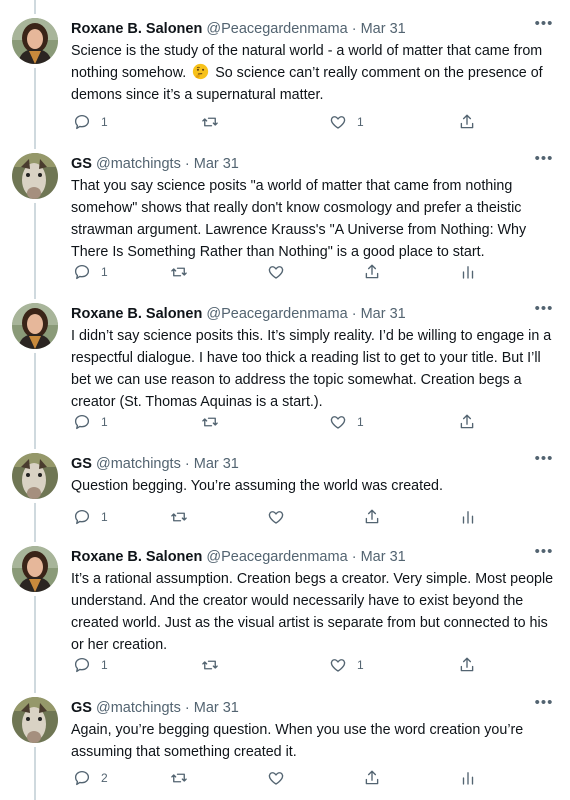  I want to click on reply-count: 2, so click(104, 778).